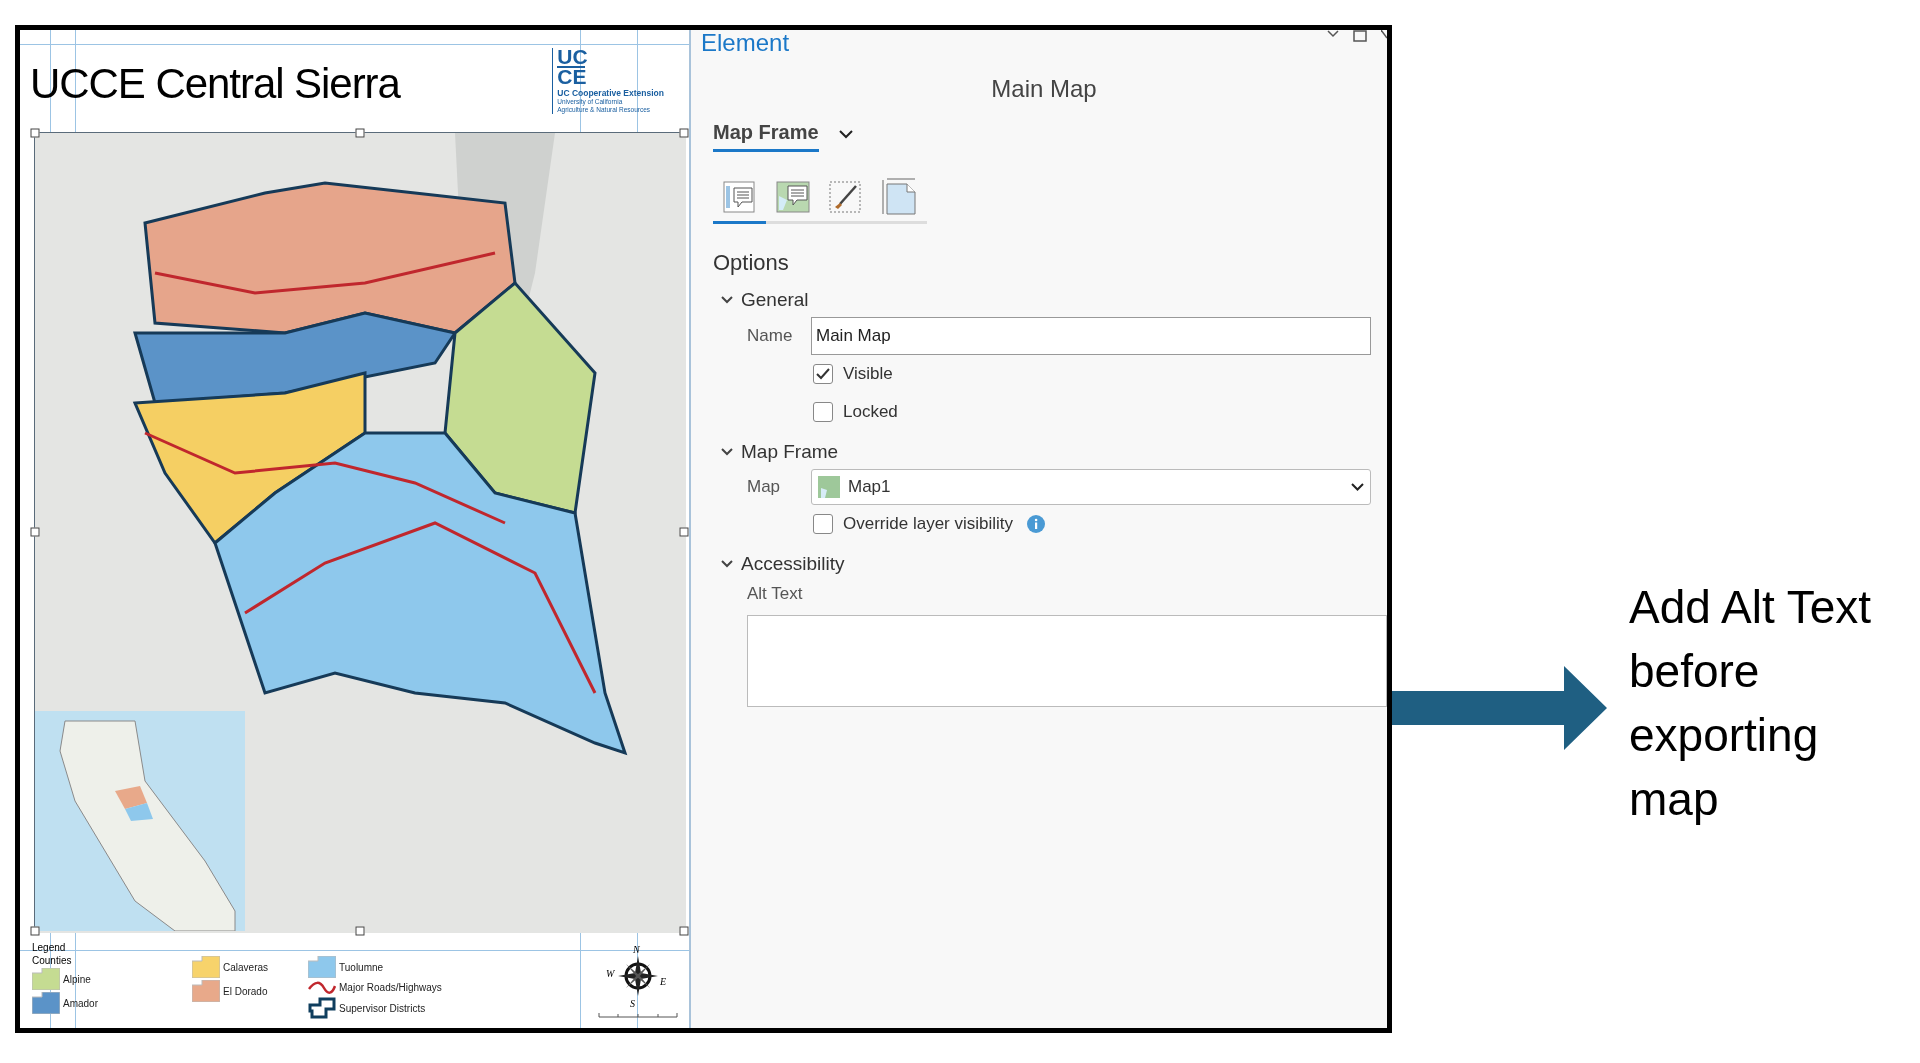  Describe the element at coordinates (1360, 36) in the screenshot. I see `maximize-icon` at that location.